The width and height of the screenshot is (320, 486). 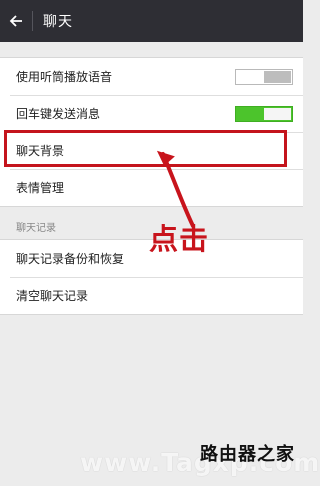 What do you see at coordinates (151, 150) in the screenshot?
I see `setting-chat-background: 聊天背景` at bounding box center [151, 150].